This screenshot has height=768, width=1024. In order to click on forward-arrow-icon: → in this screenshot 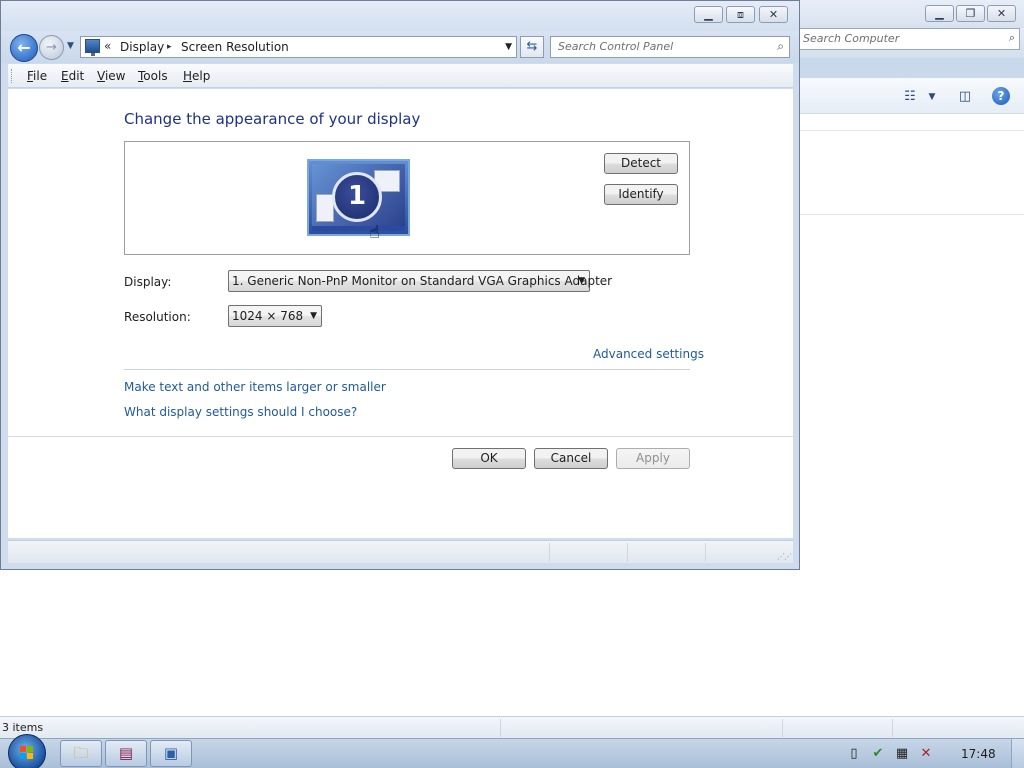, I will do `click(51, 47)`.